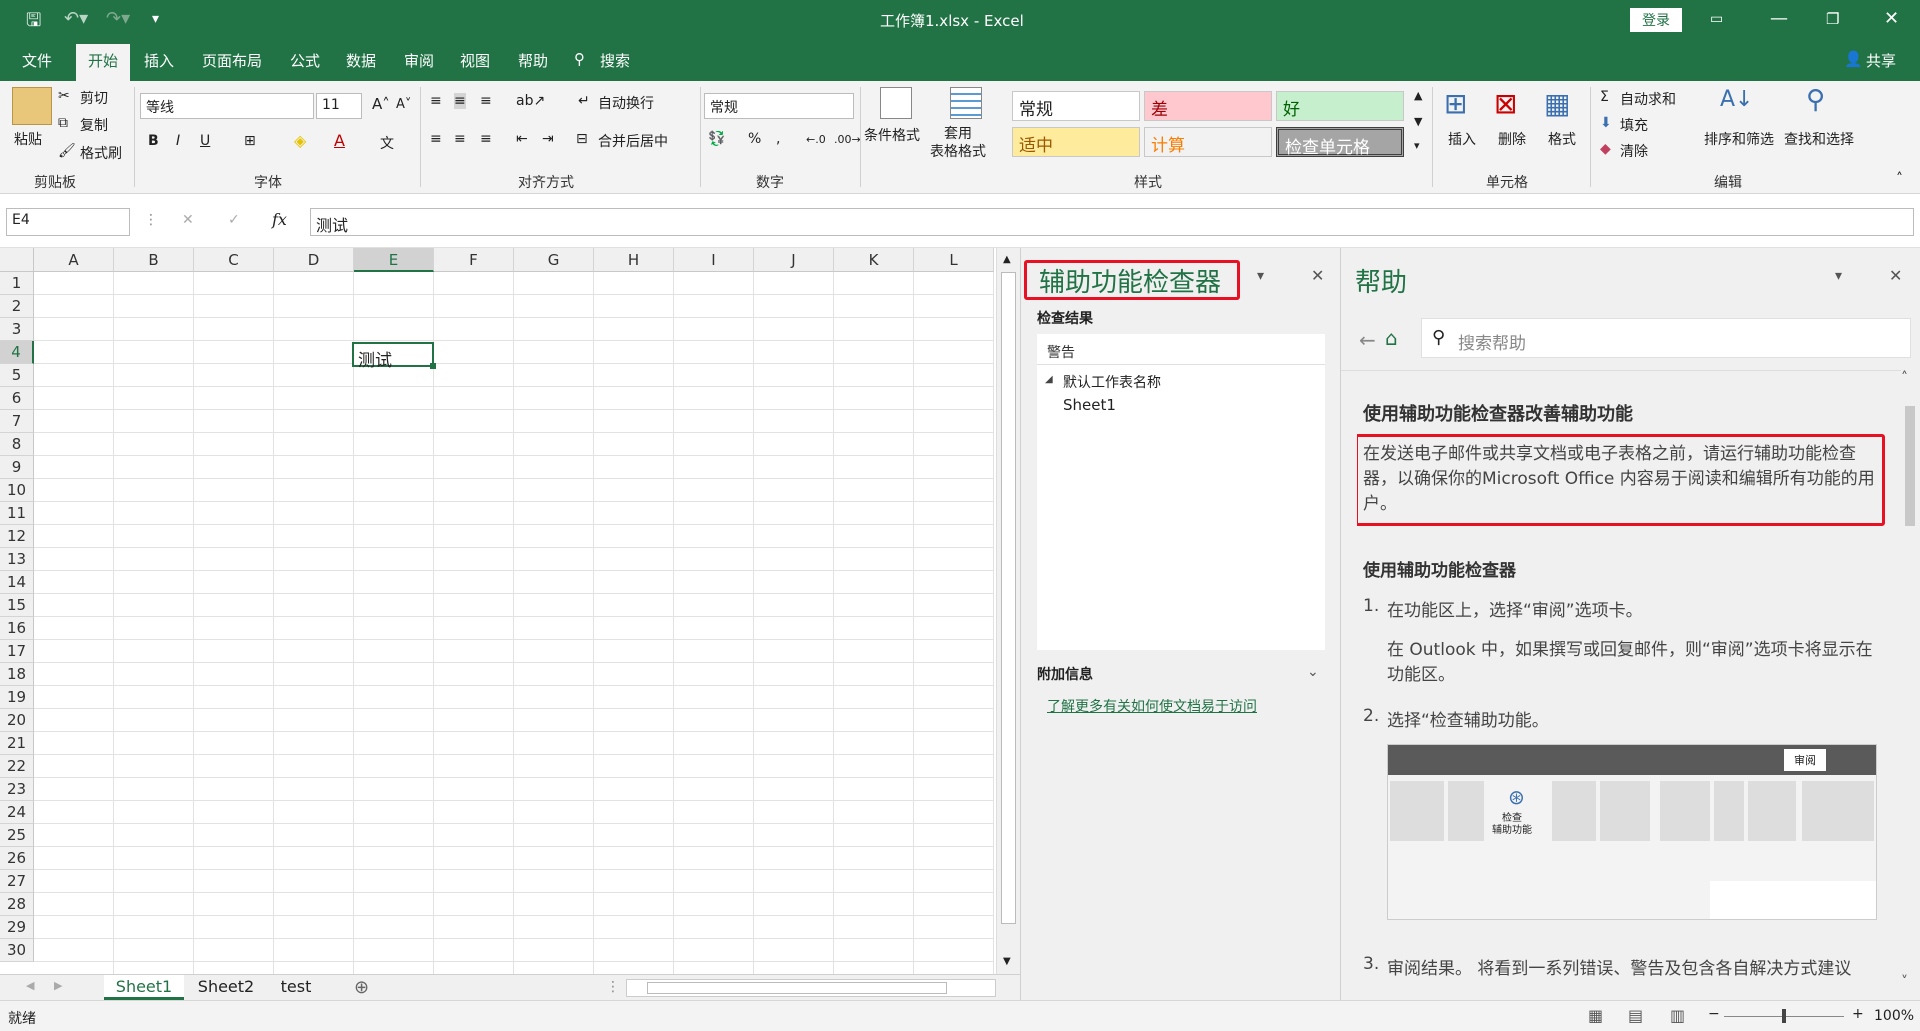 The height and width of the screenshot is (1031, 1920). What do you see at coordinates (361, 987) in the screenshot?
I see `add-sheet-icon: ⊕` at bounding box center [361, 987].